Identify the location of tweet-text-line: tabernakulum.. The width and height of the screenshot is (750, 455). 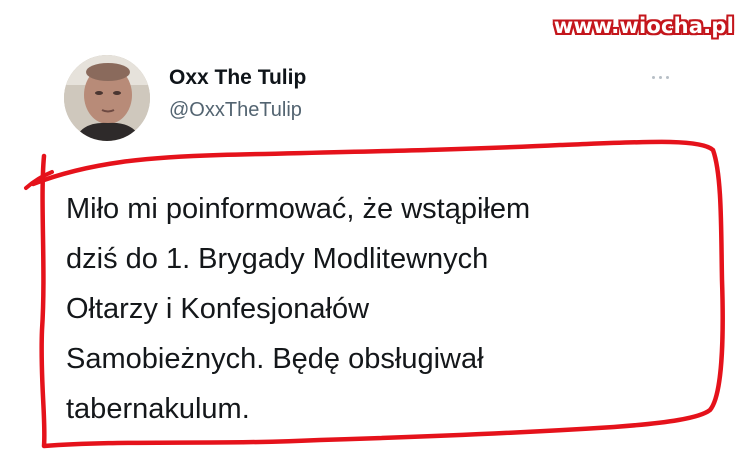
(158, 409).